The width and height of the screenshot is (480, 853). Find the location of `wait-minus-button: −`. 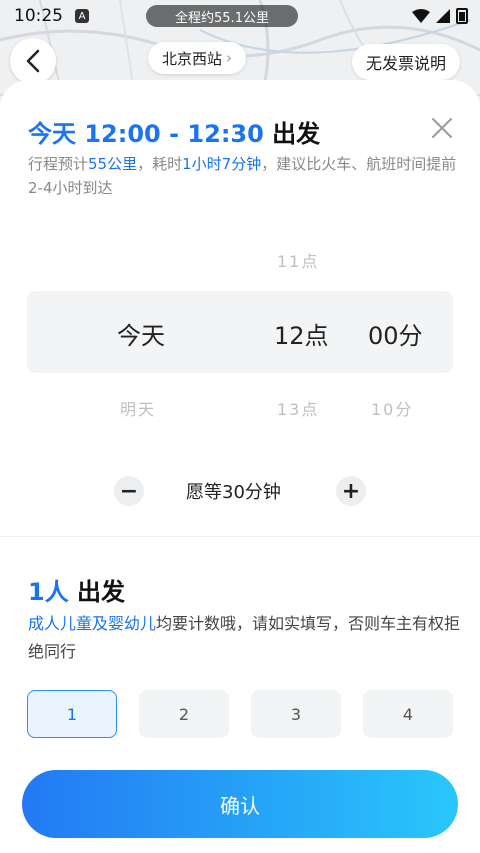

wait-minus-button: − is located at coordinates (129, 491).